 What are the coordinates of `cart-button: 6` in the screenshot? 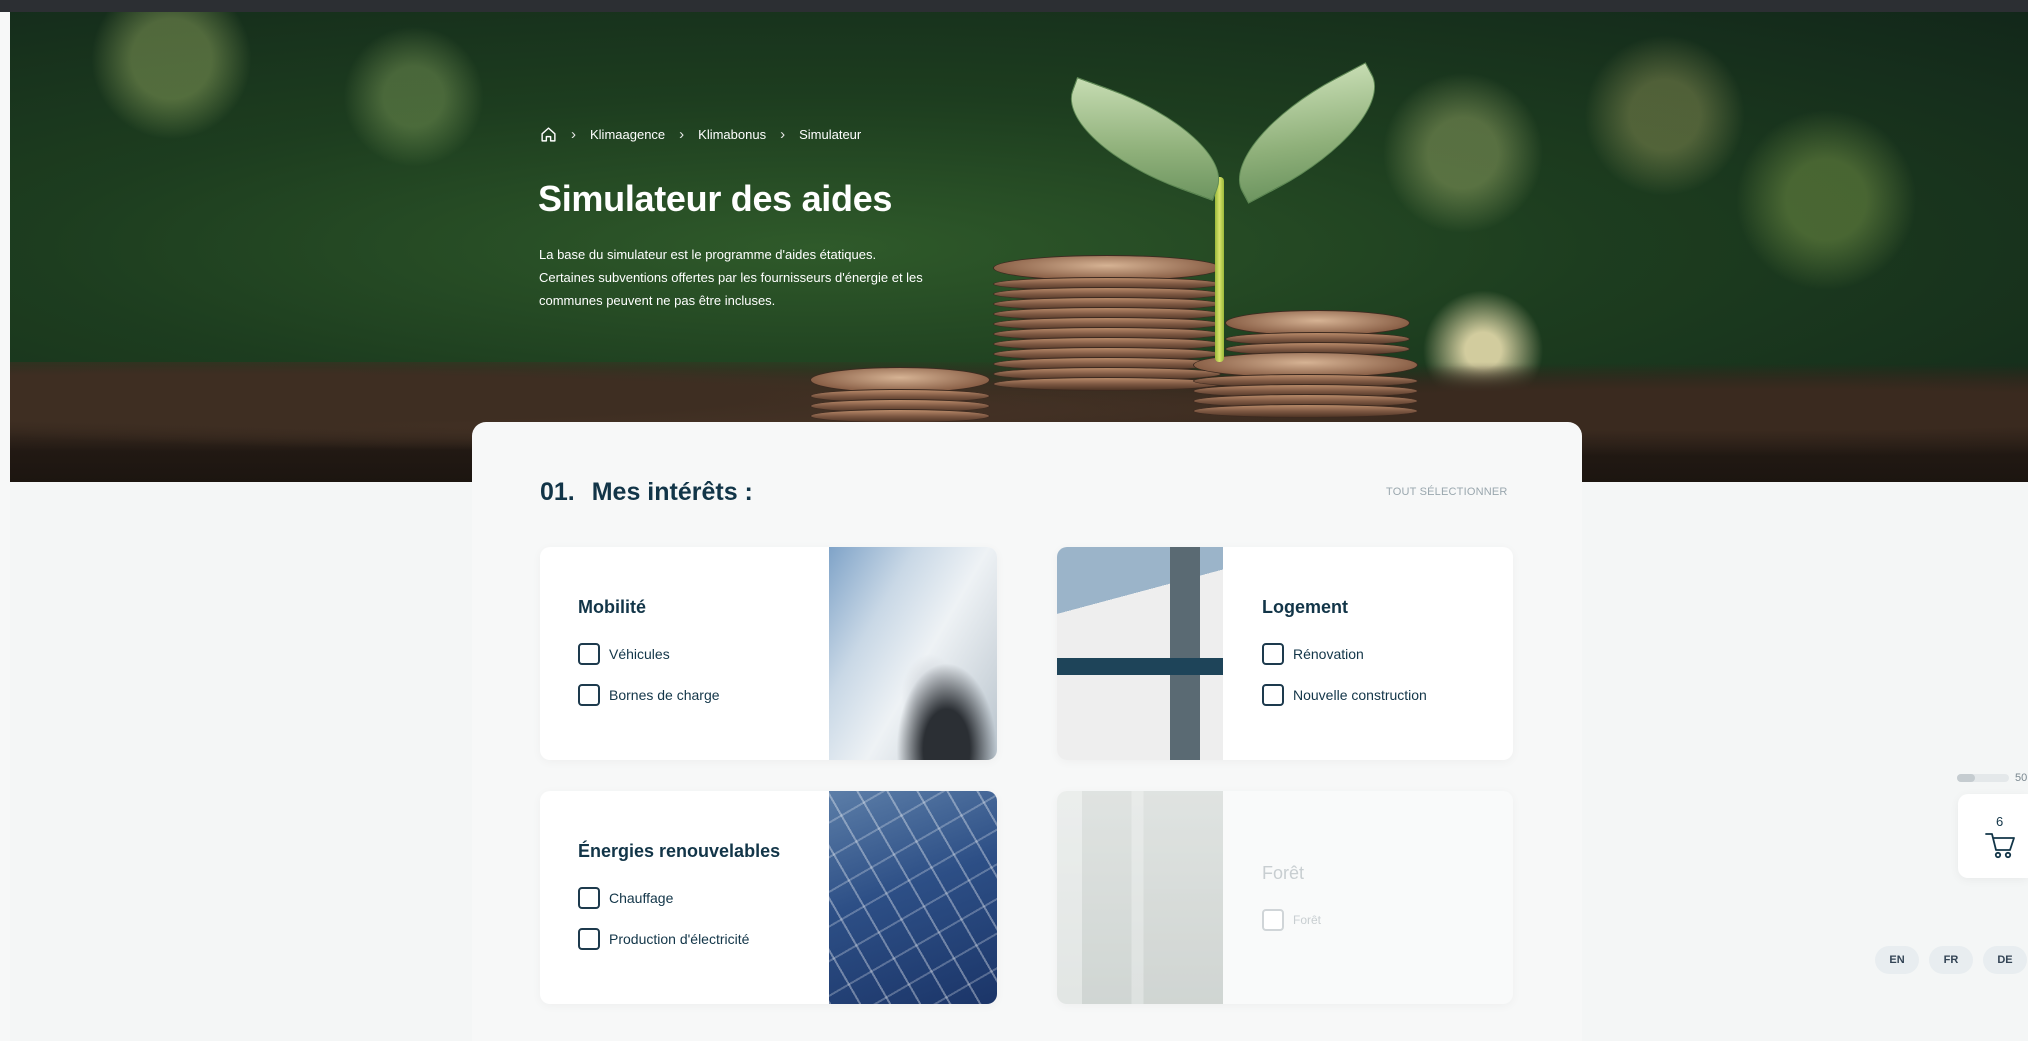 It's located at (1993, 836).